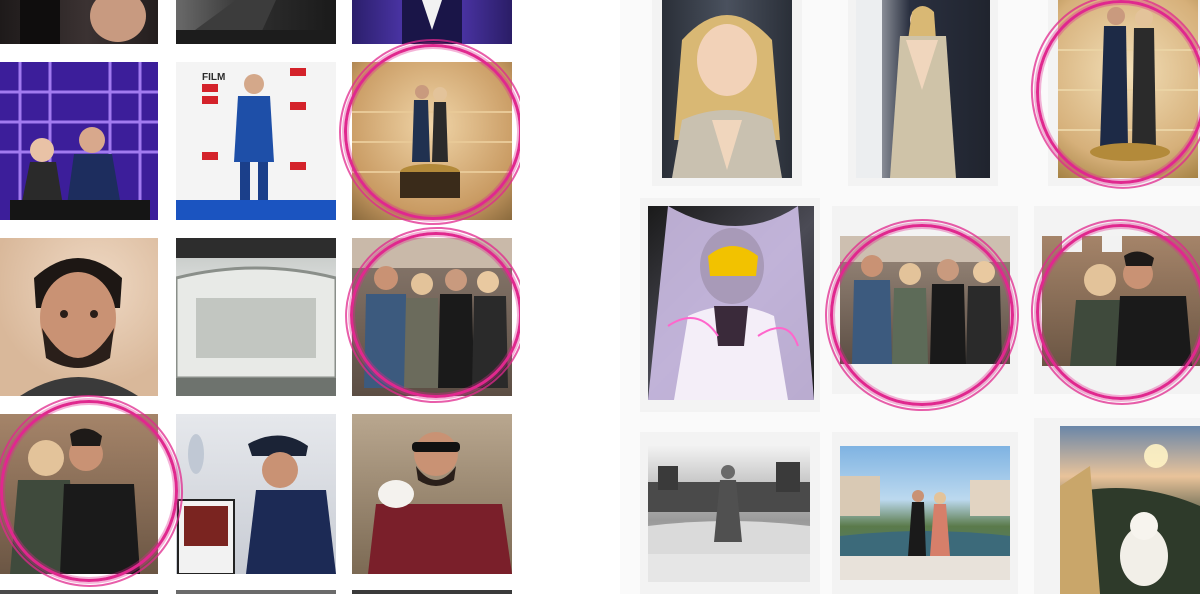  What do you see at coordinates (213, 77) in the screenshot?
I see `backdrop-text: FILM` at bounding box center [213, 77].